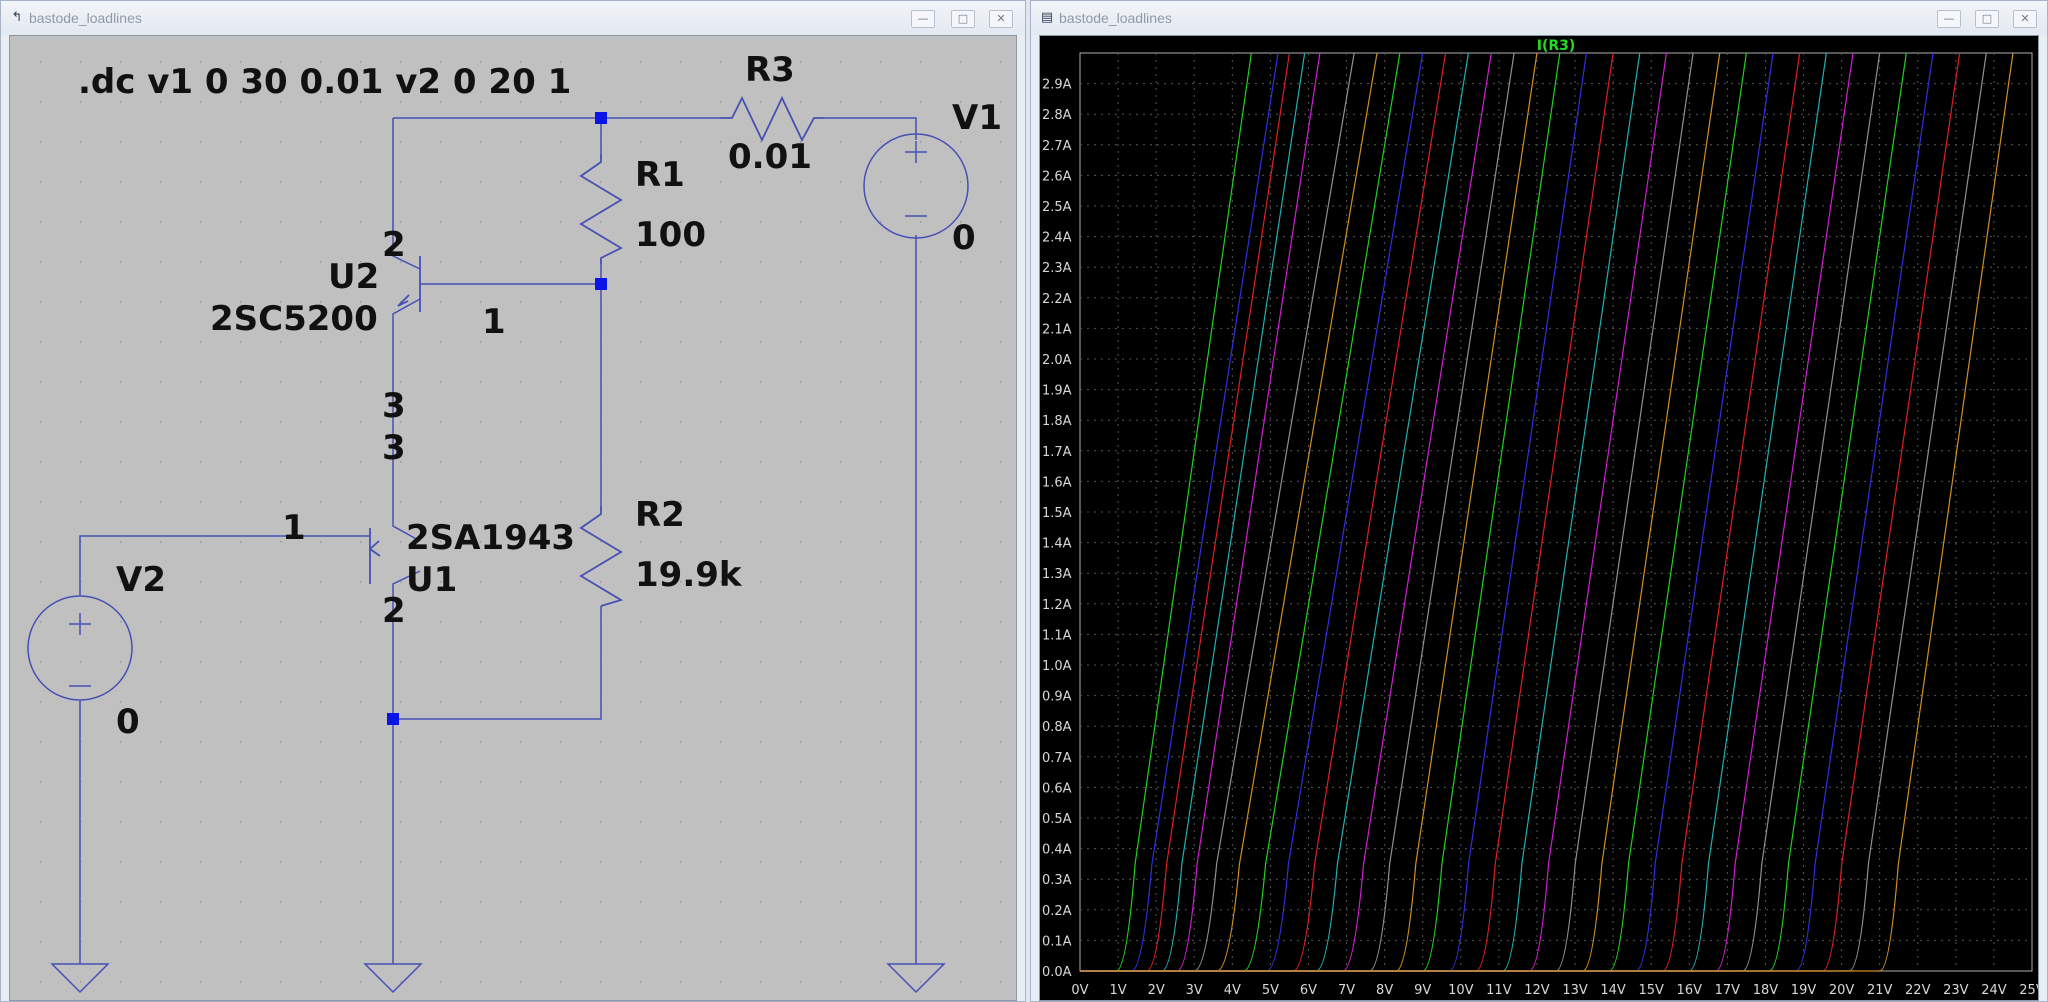 This screenshot has height=1002, width=2048. What do you see at coordinates (1651, 990) in the screenshot?
I see `x-tick-label: 15V` at bounding box center [1651, 990].